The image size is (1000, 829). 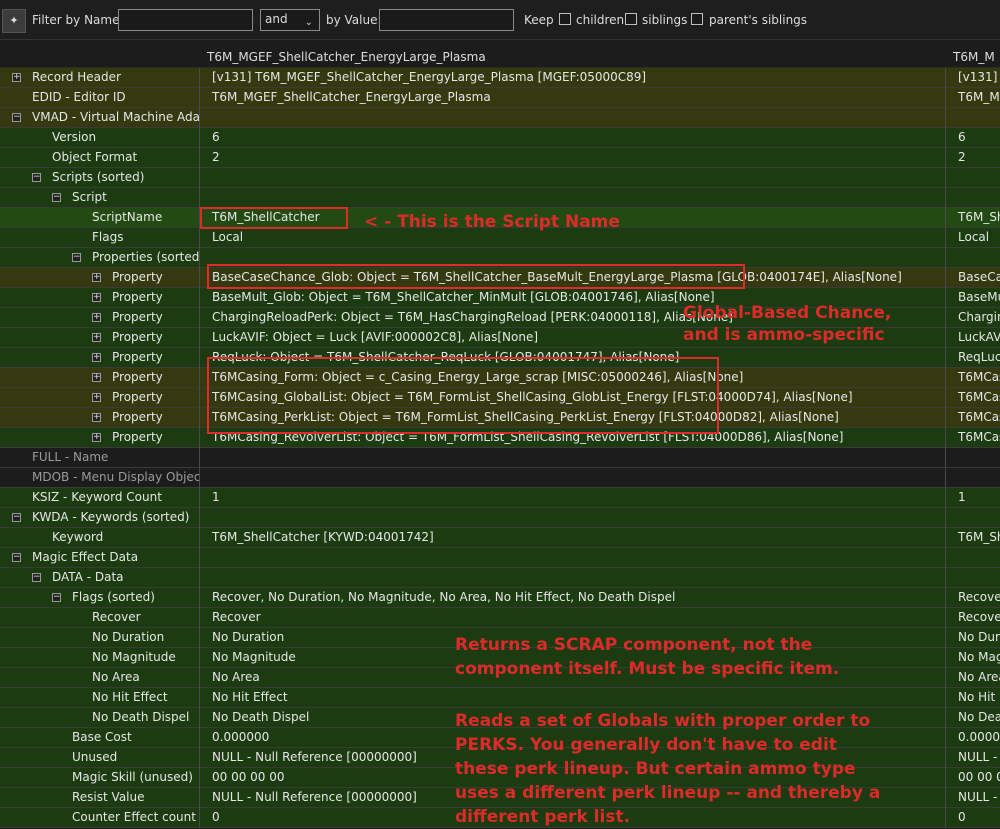 What do you see at coordinates (573, 698) in the screenshot?
I see `field-value-cell: No Hit Effect` at bounding box center [573, 698].